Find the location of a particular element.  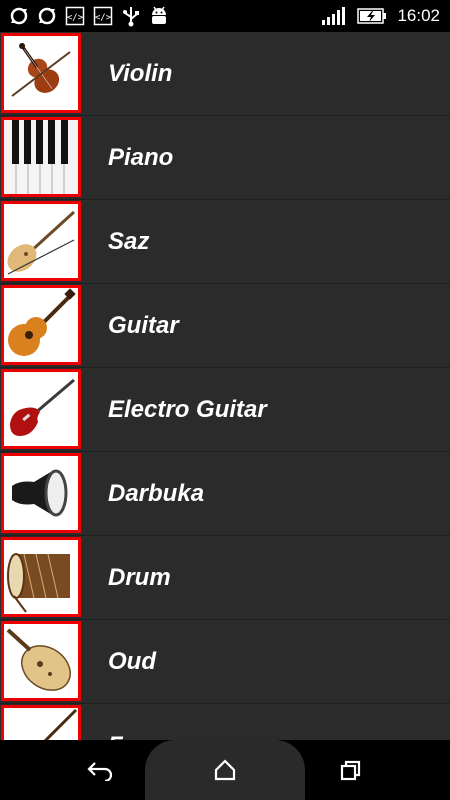

list-item-guitar: Guitar is located at coordinates (225, 326).